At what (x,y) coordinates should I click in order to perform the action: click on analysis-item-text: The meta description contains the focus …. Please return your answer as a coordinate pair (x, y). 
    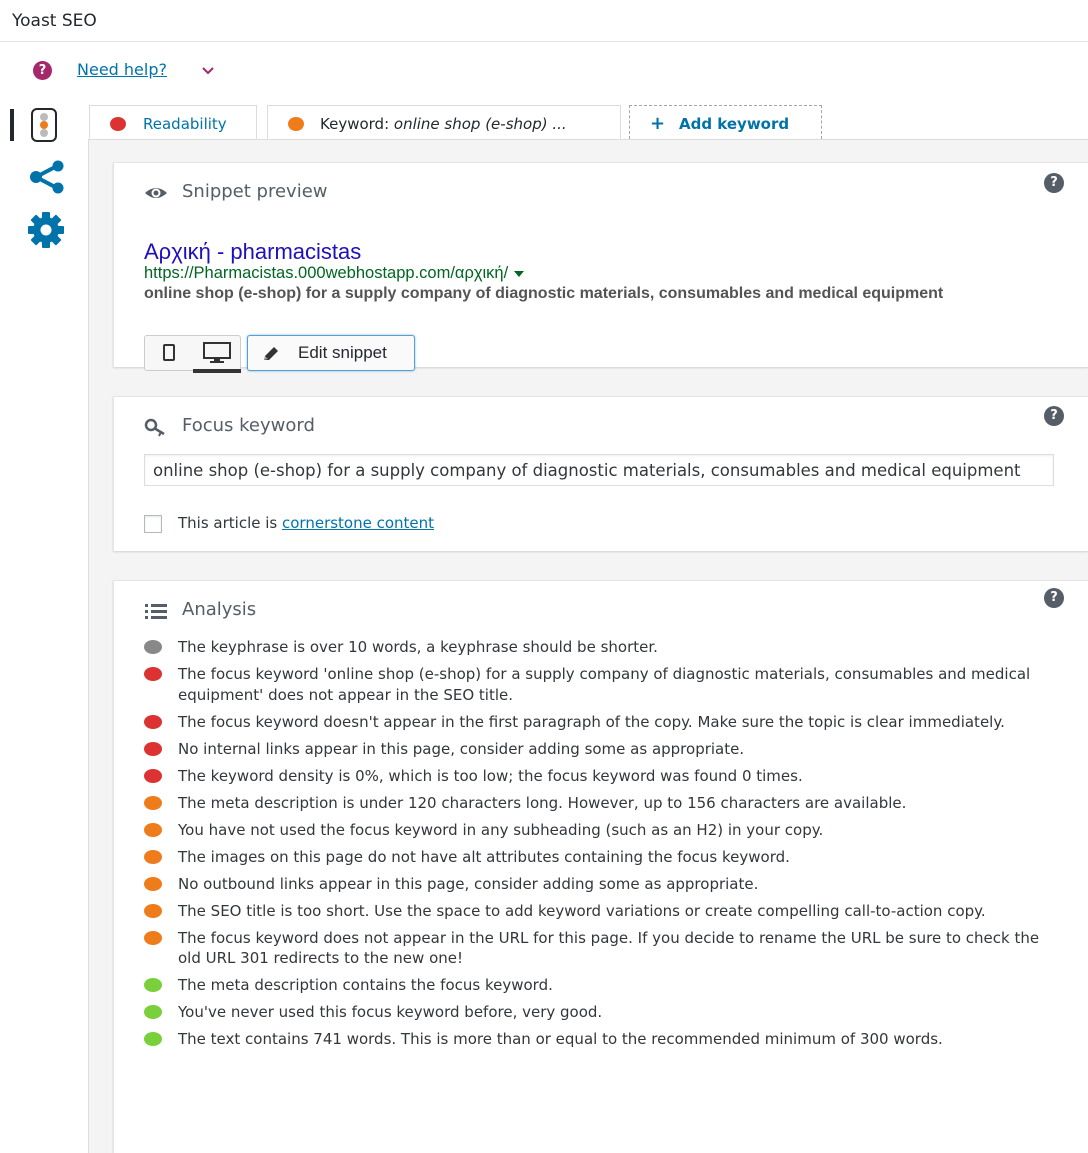
    Looking at the image, I should click on (365, 985).